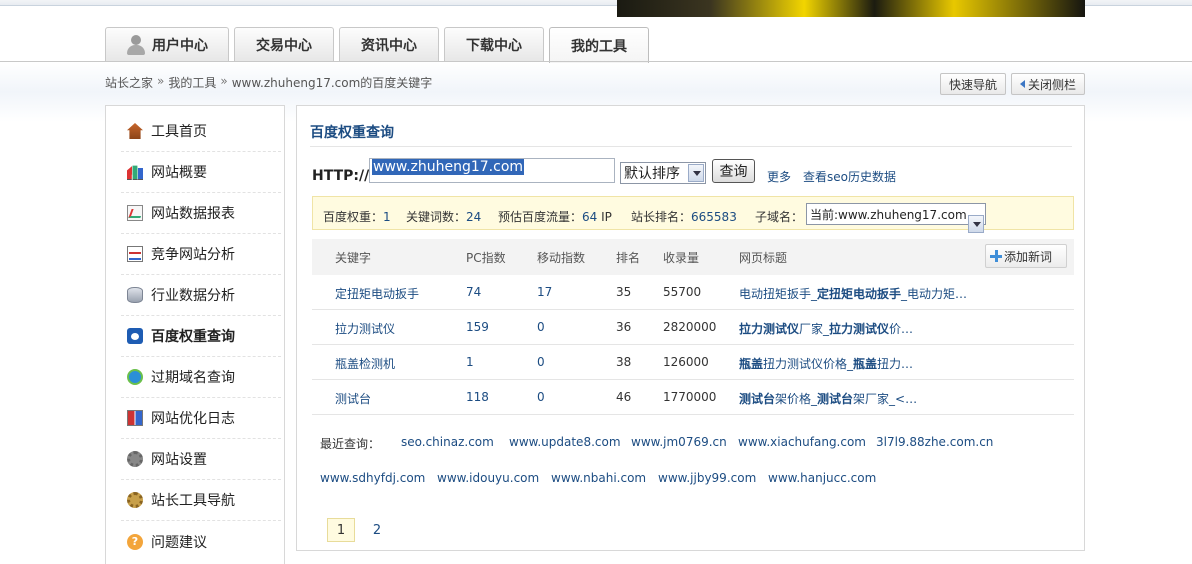 The width and height of the screenshot is (1192, 564). I want to click on pc-index-link: 1, so click(470, 362).